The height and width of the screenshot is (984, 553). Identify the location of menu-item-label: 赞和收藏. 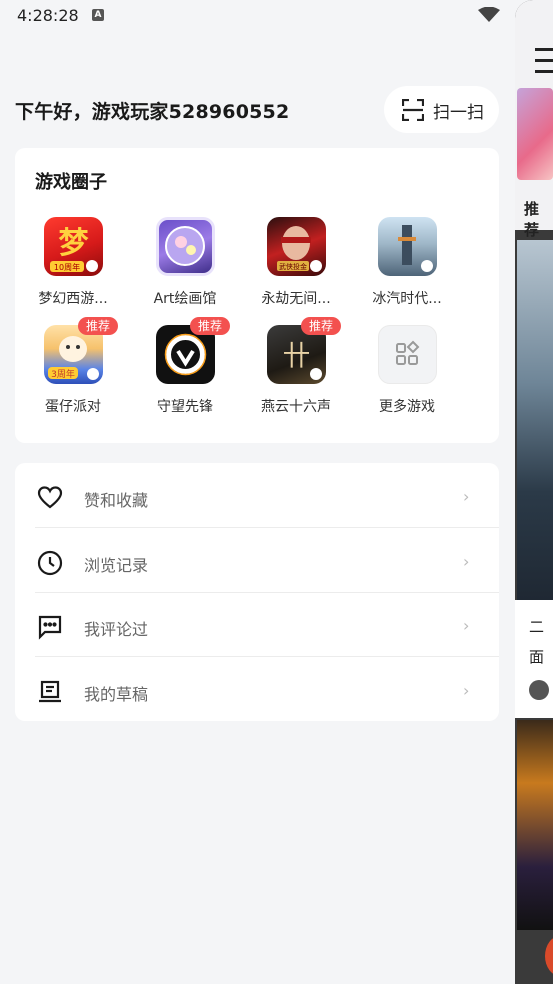
(116, 500).